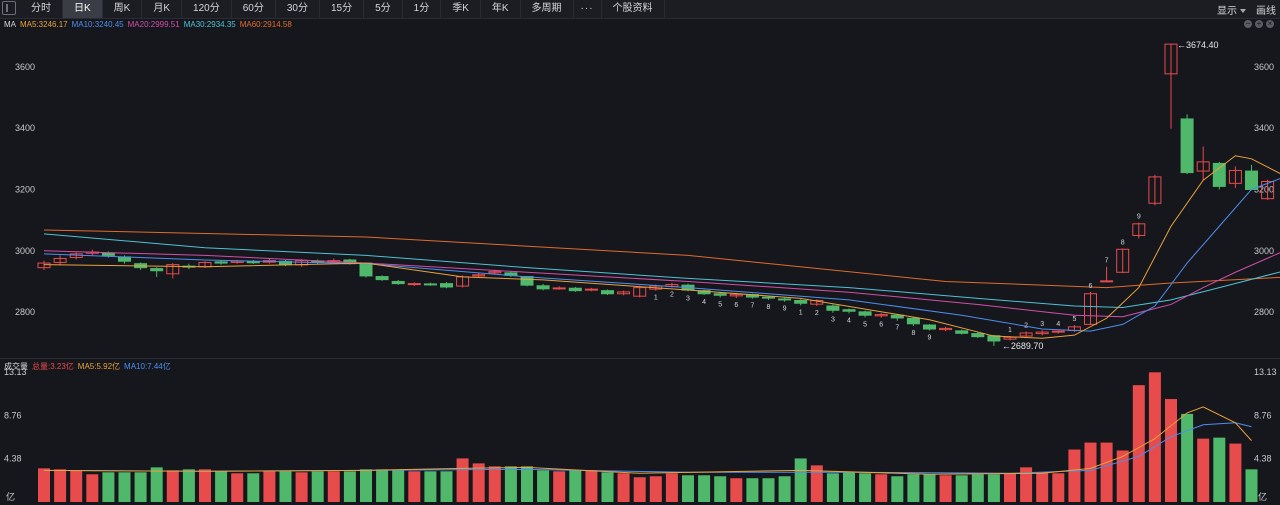  What do you see at coordinates (688, 298) in the screenshot?
I see `seq-number: 3` at bounding box center [688, 298].